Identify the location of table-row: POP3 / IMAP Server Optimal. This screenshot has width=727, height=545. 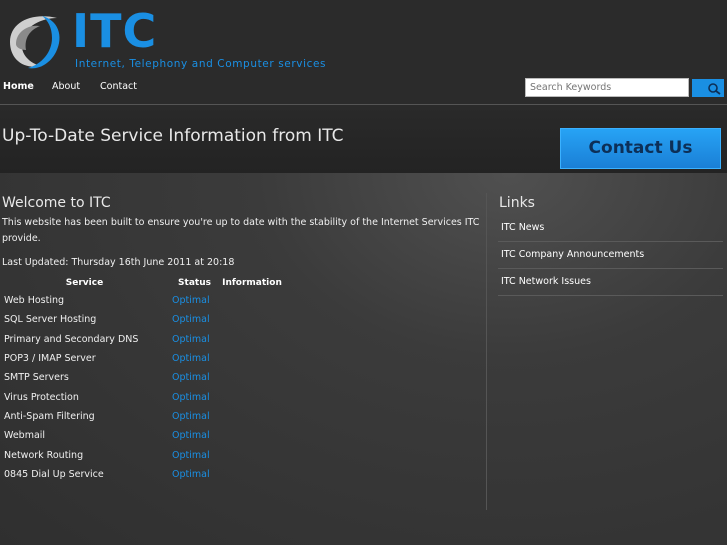
(142, 358).